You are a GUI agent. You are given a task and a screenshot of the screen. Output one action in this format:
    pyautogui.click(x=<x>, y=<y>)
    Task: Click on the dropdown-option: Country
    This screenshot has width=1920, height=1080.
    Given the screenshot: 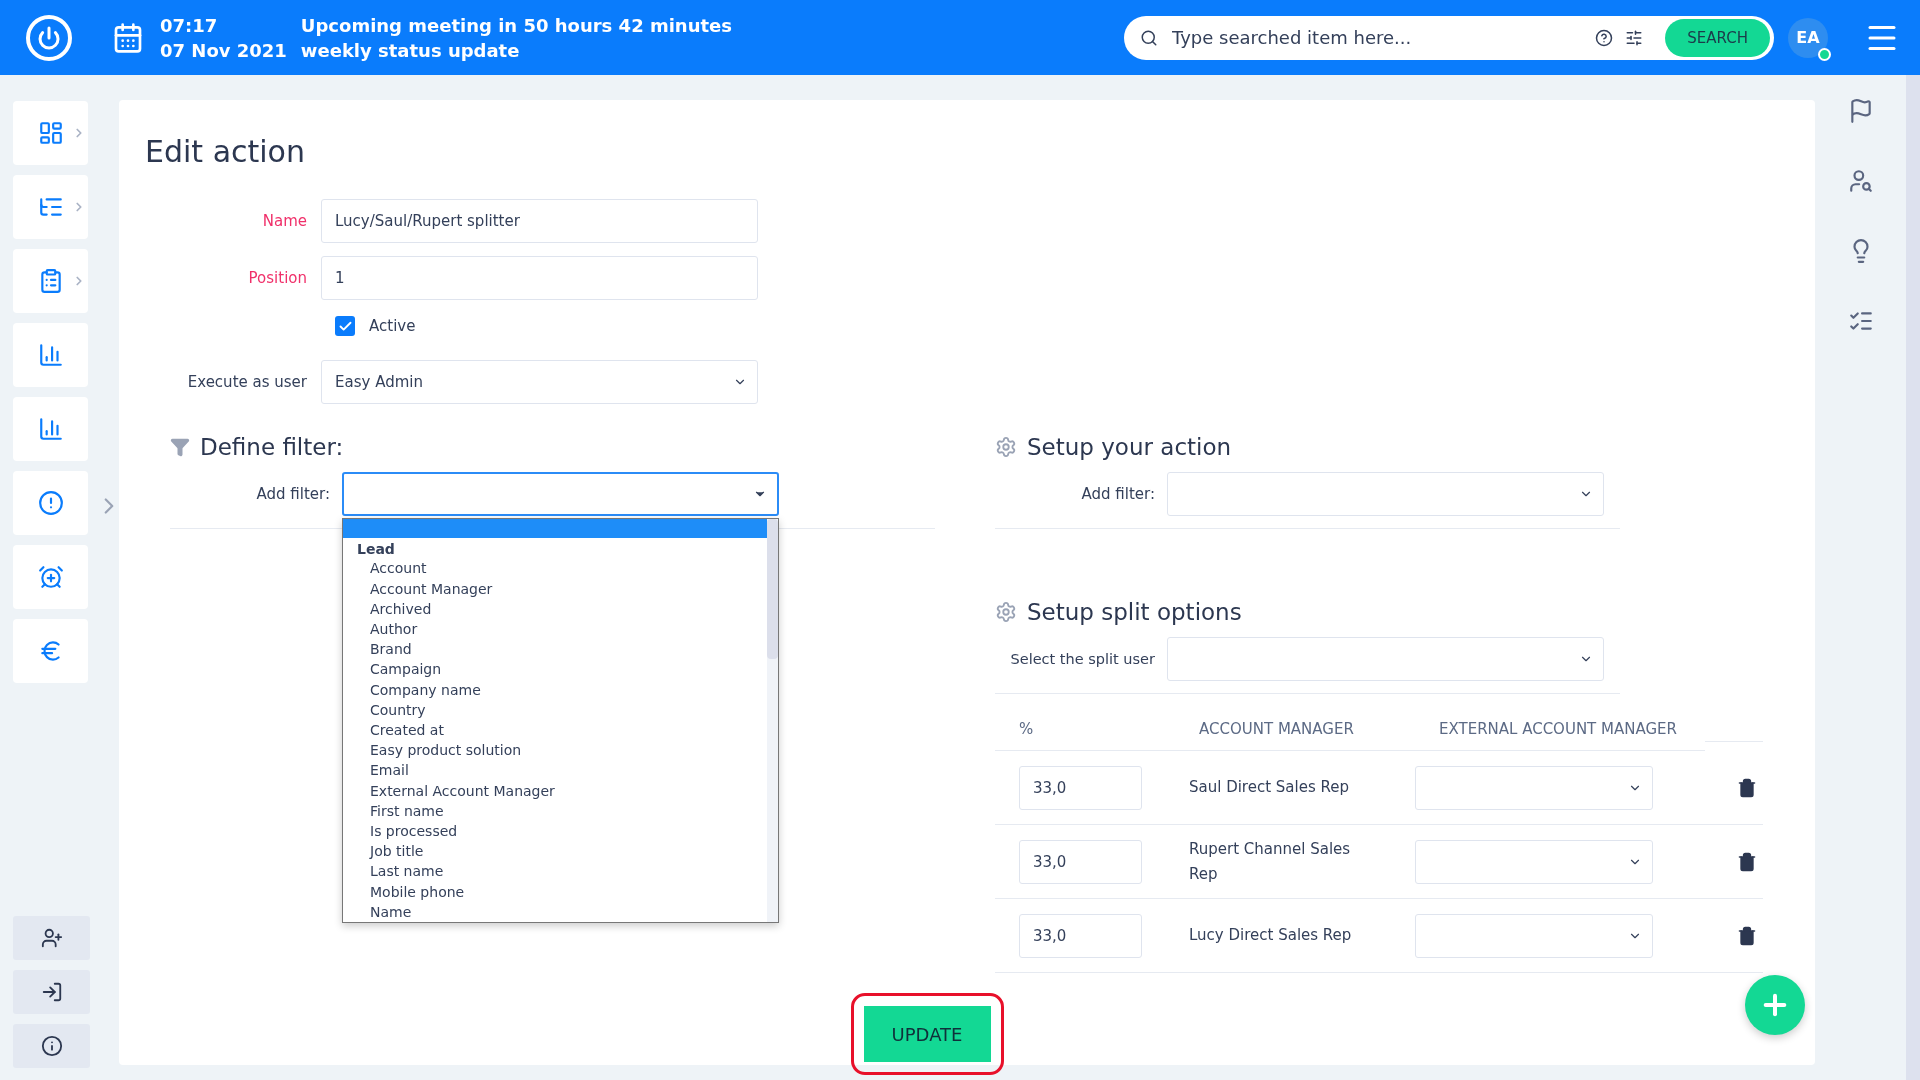 What is the action you would take?
    pyautogui.click(x=555, y=709)
    